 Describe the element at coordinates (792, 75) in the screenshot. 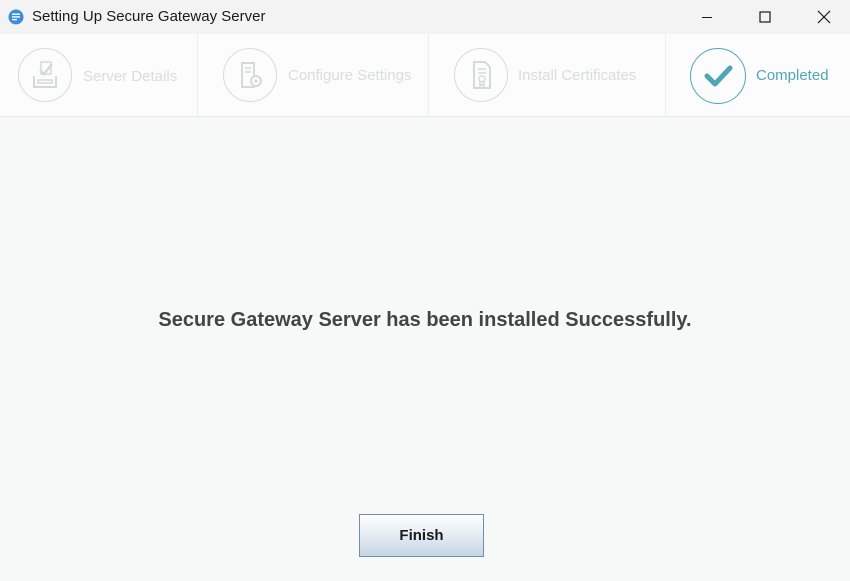

I see `step-label: Completed` at that location.